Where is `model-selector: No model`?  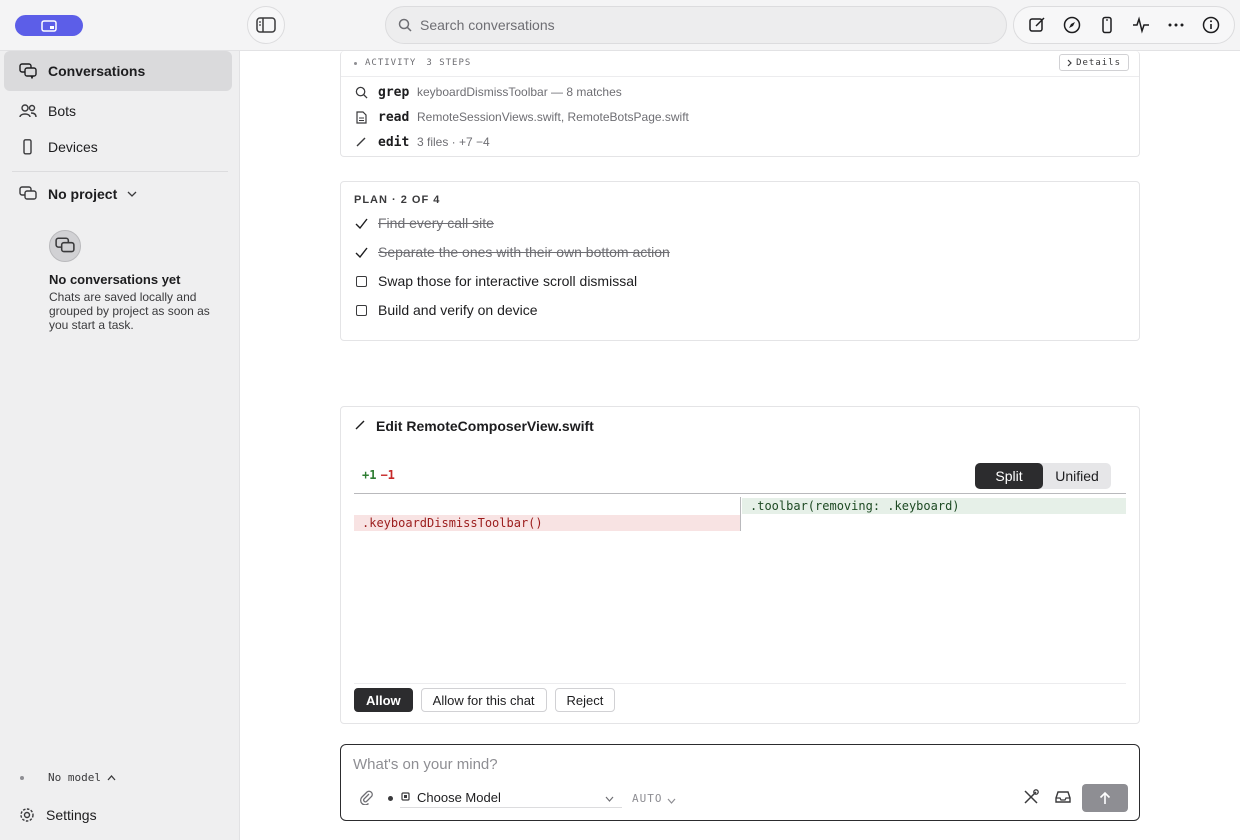
model-selector: No model is located at coordinates (68, 777).